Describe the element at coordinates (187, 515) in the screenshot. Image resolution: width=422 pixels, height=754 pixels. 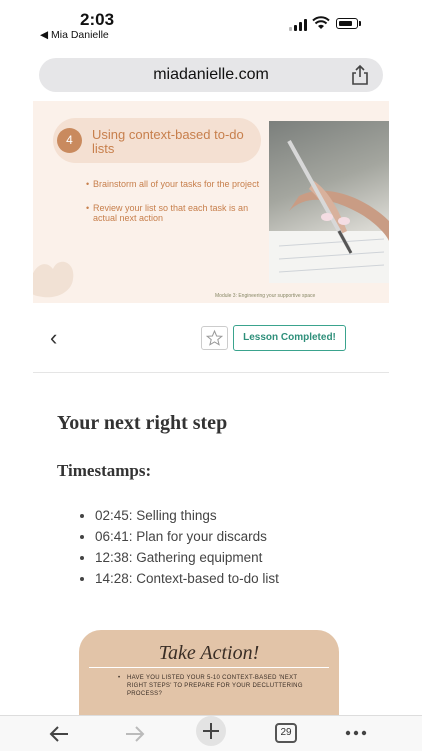
I see `list-item: 02:45: Selling things` at that location.